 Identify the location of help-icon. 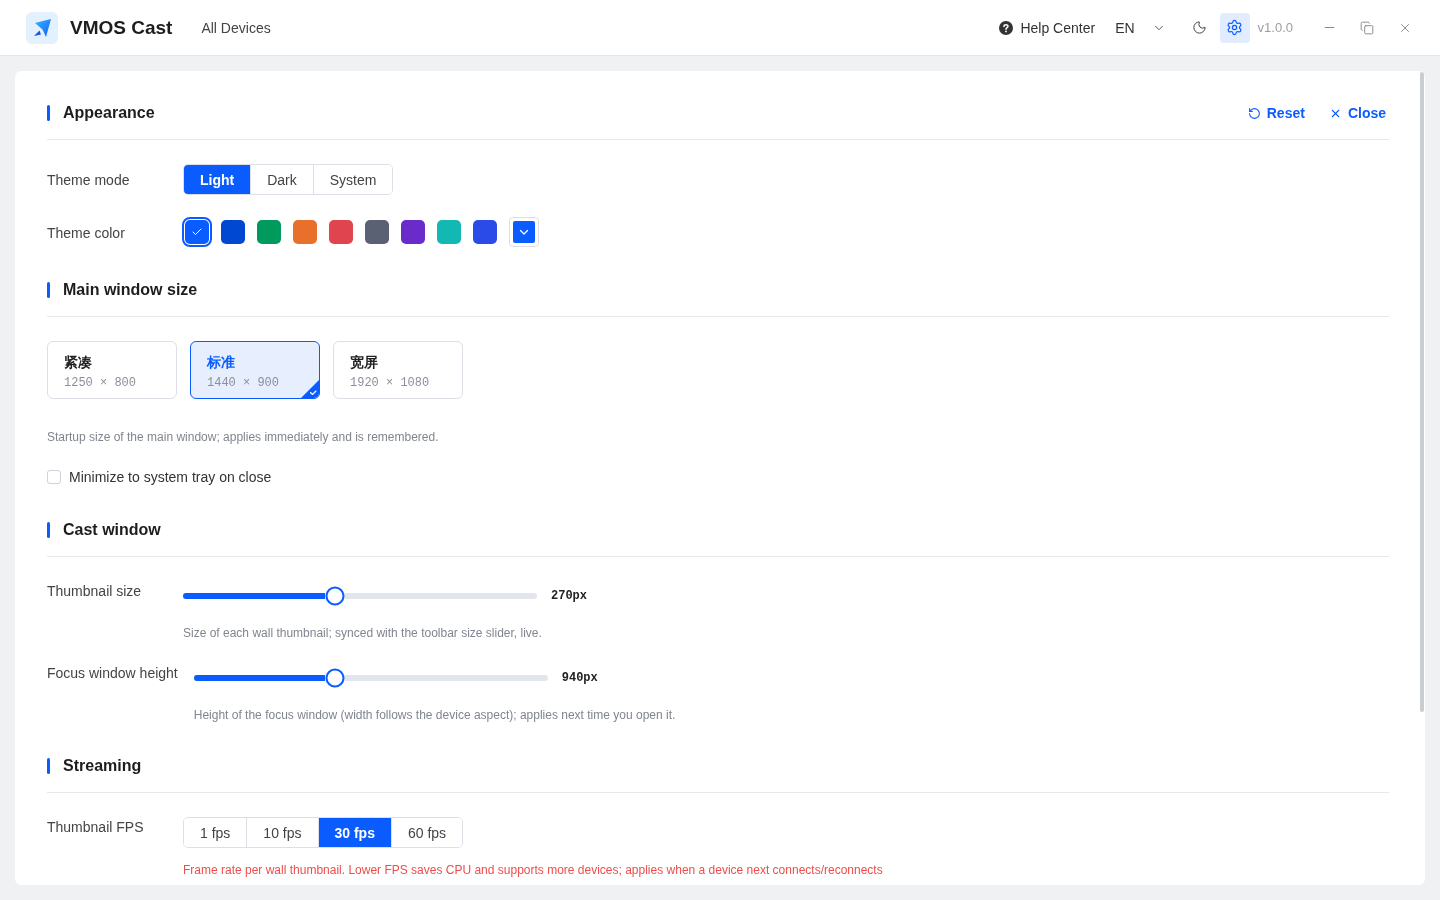
(1006, 27).